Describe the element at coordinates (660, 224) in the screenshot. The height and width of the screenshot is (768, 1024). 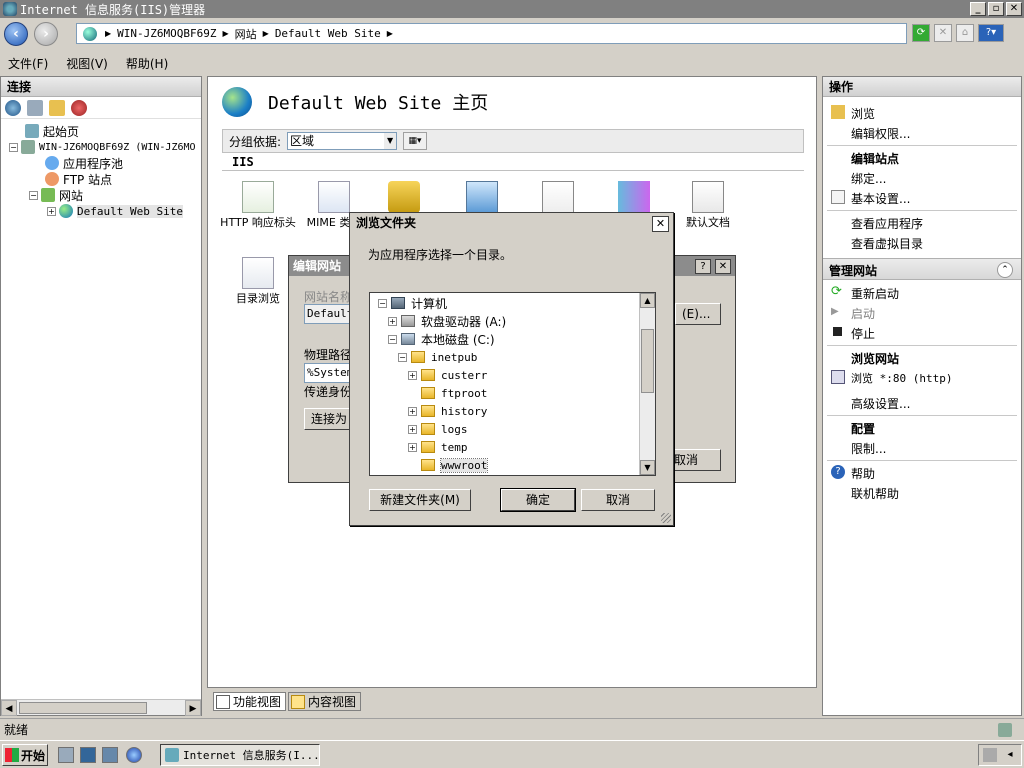
I see `browse-close-button: ✕` at that location.